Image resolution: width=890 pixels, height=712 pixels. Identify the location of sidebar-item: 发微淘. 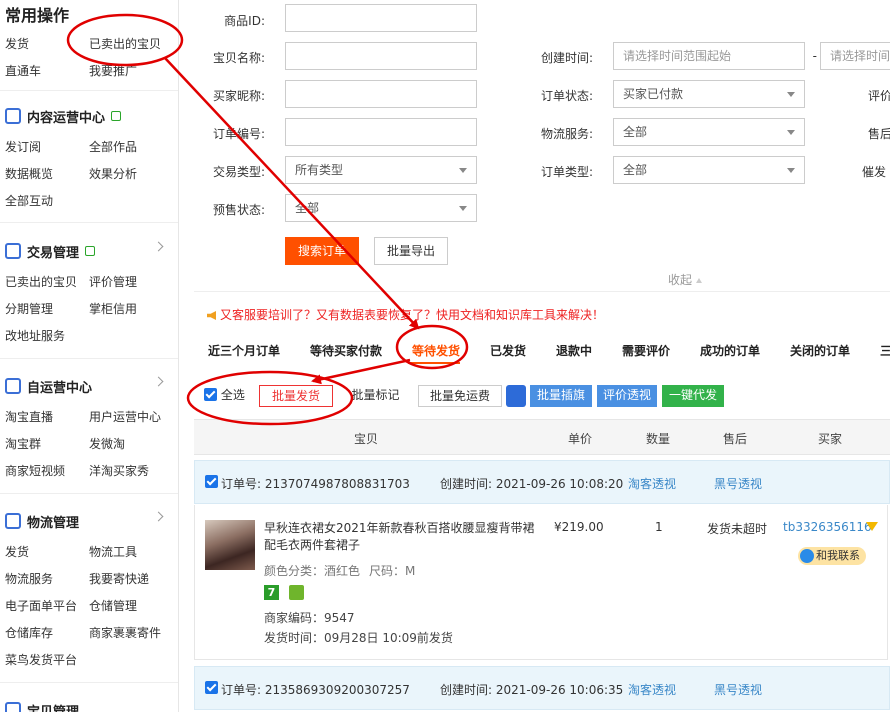
(107, 443).